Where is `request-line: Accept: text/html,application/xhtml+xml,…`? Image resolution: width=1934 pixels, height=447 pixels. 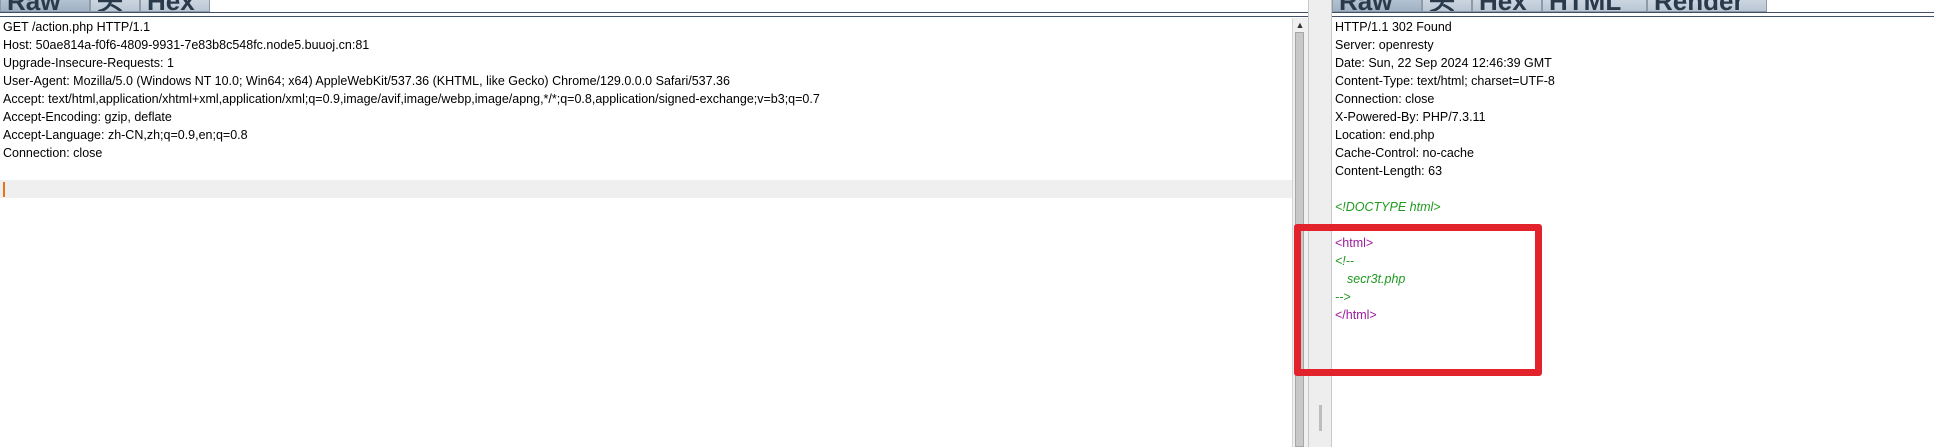
request-line: Accept: text/html,application/xhtml+xml,… is located at coordinates (411, 99).